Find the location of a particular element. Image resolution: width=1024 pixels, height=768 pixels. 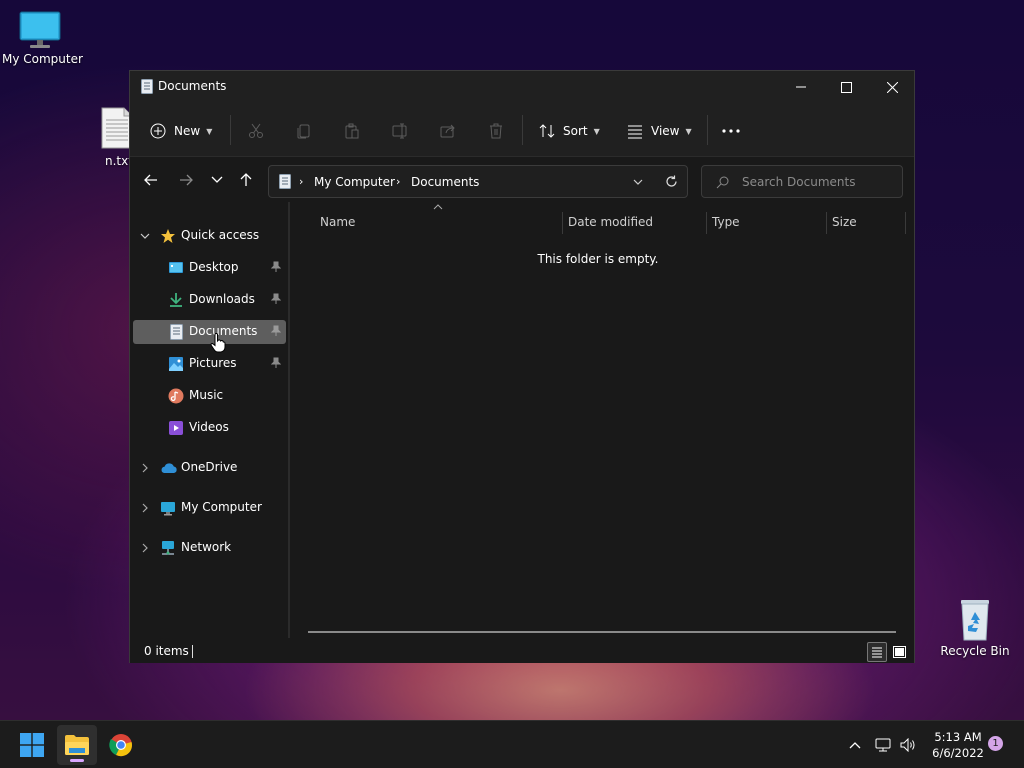

minimize-button is located at coordinates (801, 87).